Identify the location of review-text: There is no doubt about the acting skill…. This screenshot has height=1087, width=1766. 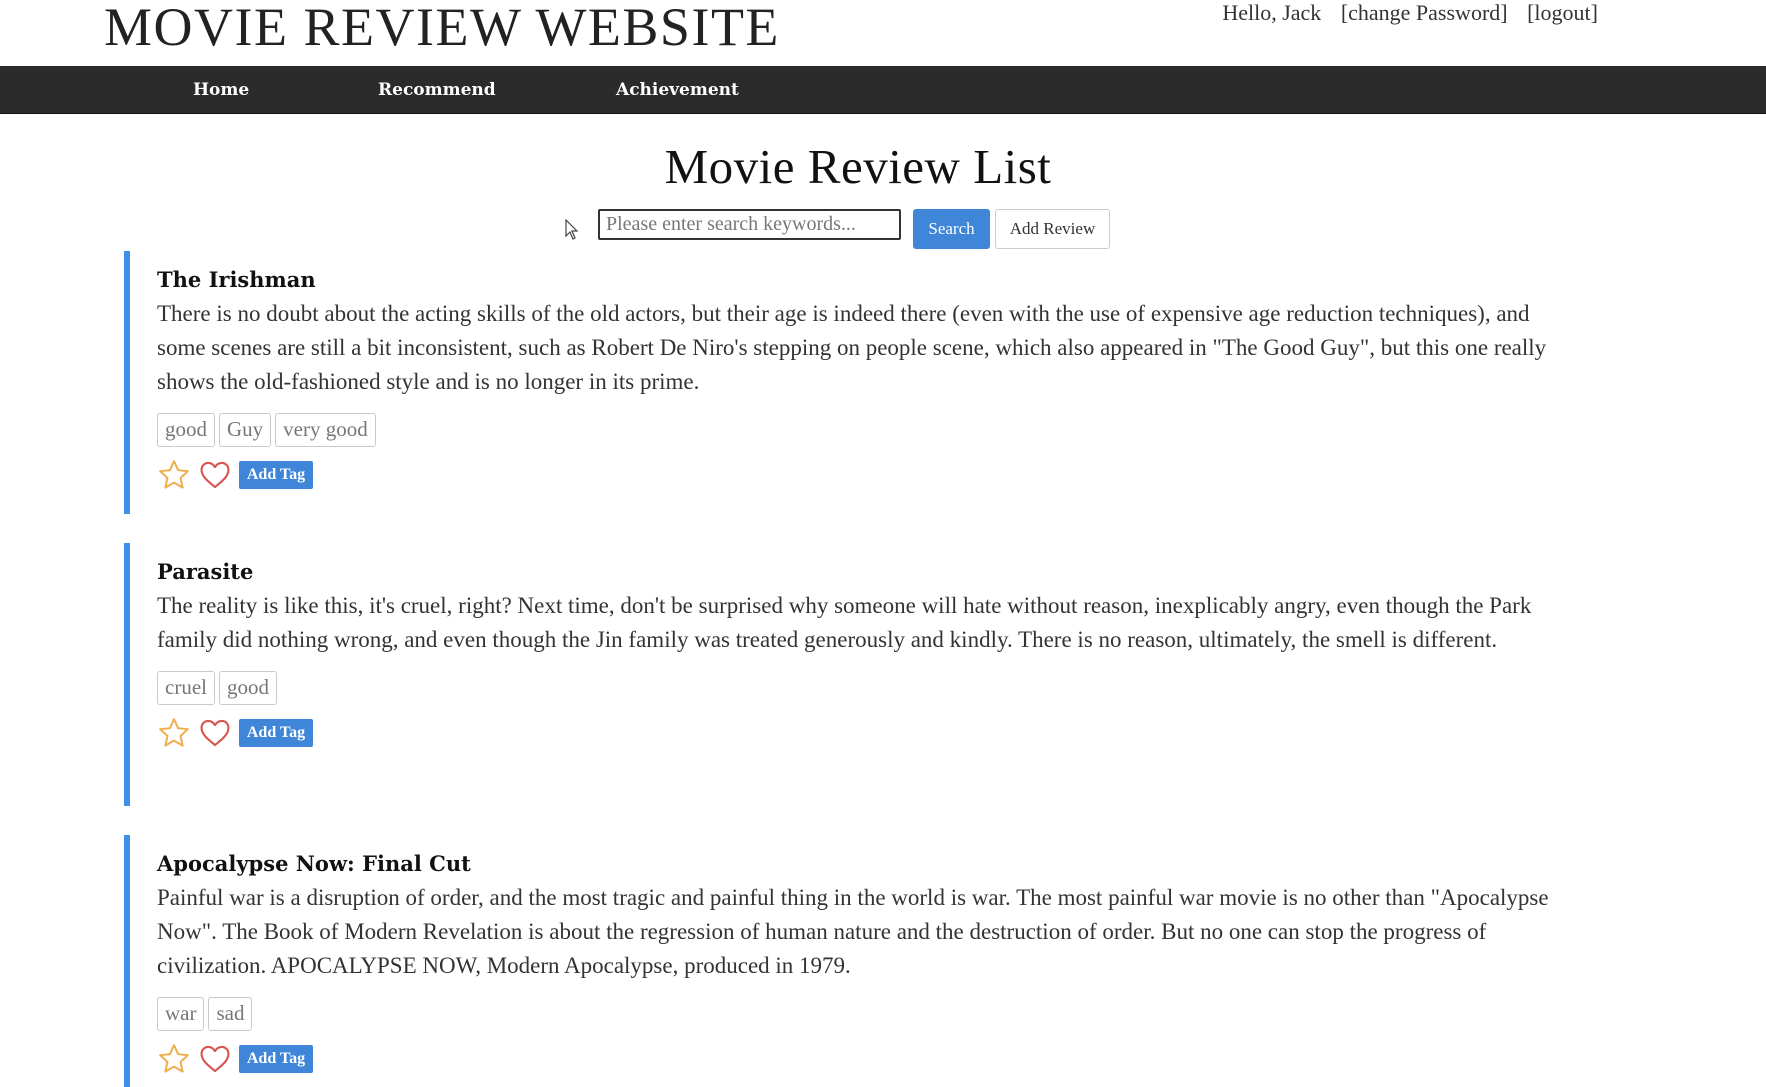
(852, 347).